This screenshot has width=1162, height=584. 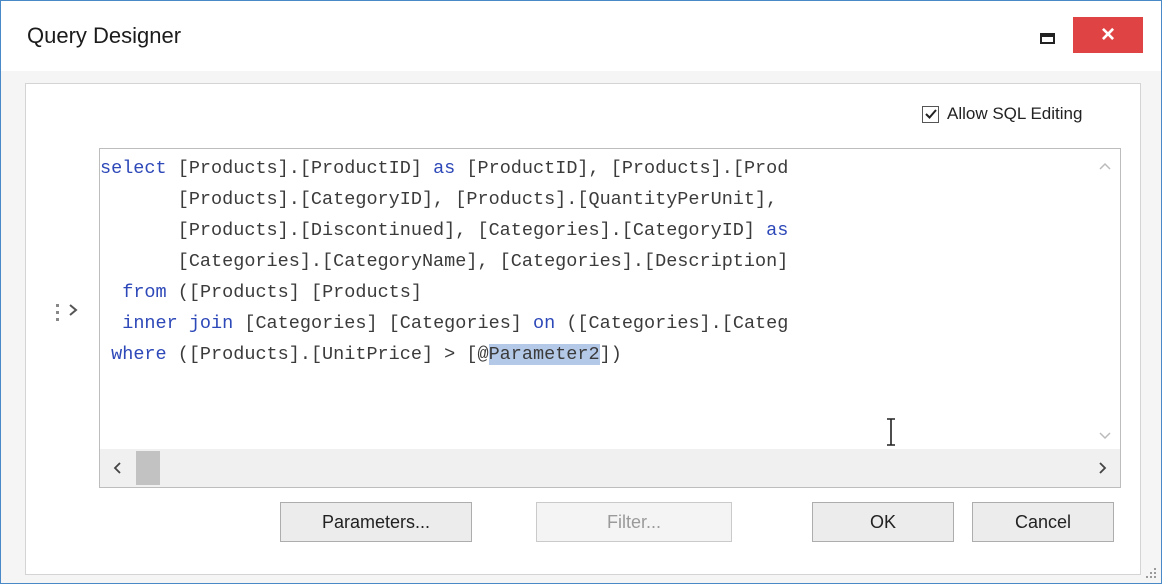 What do you see at coordinates (178, 323) in the screenshot?
I see `sql-keyword: inner join` at bounding box center [178, 323].